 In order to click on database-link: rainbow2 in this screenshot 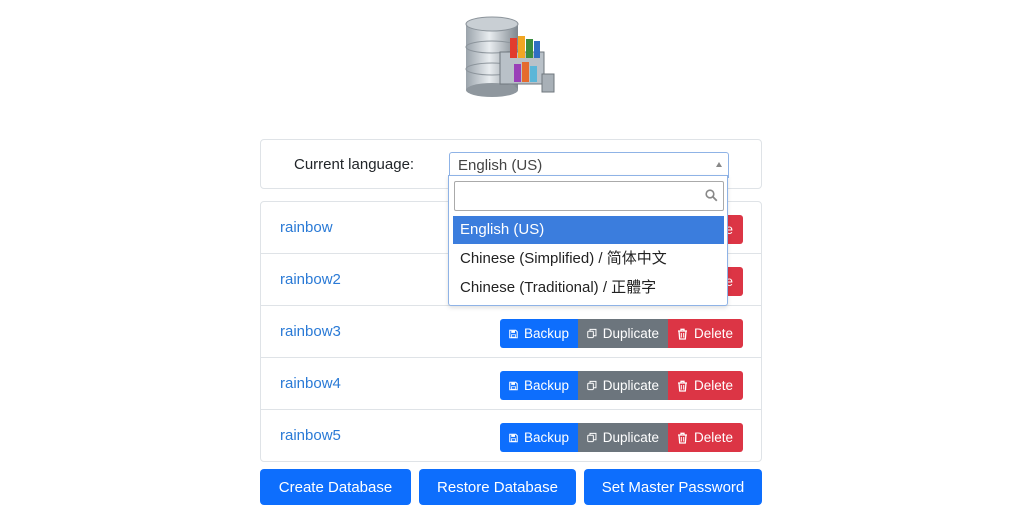, I will do `click(310, 279)`.